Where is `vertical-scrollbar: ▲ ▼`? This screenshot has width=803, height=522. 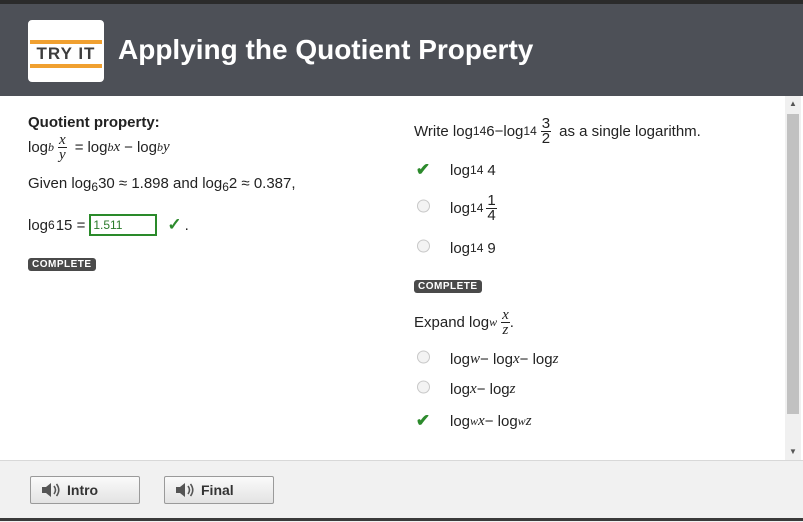
vertical-scrollbar: ▲ ▼ is located at coordinates (793, 278).